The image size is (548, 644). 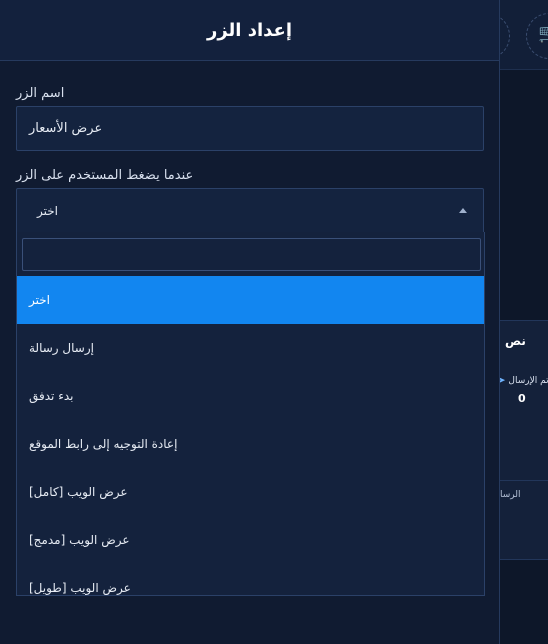 What do you see at coordinates (250, 540) in the screenshot?
I see `dropdown-option: عرض الويب [مدمج]` at bounding box center [250, 540].